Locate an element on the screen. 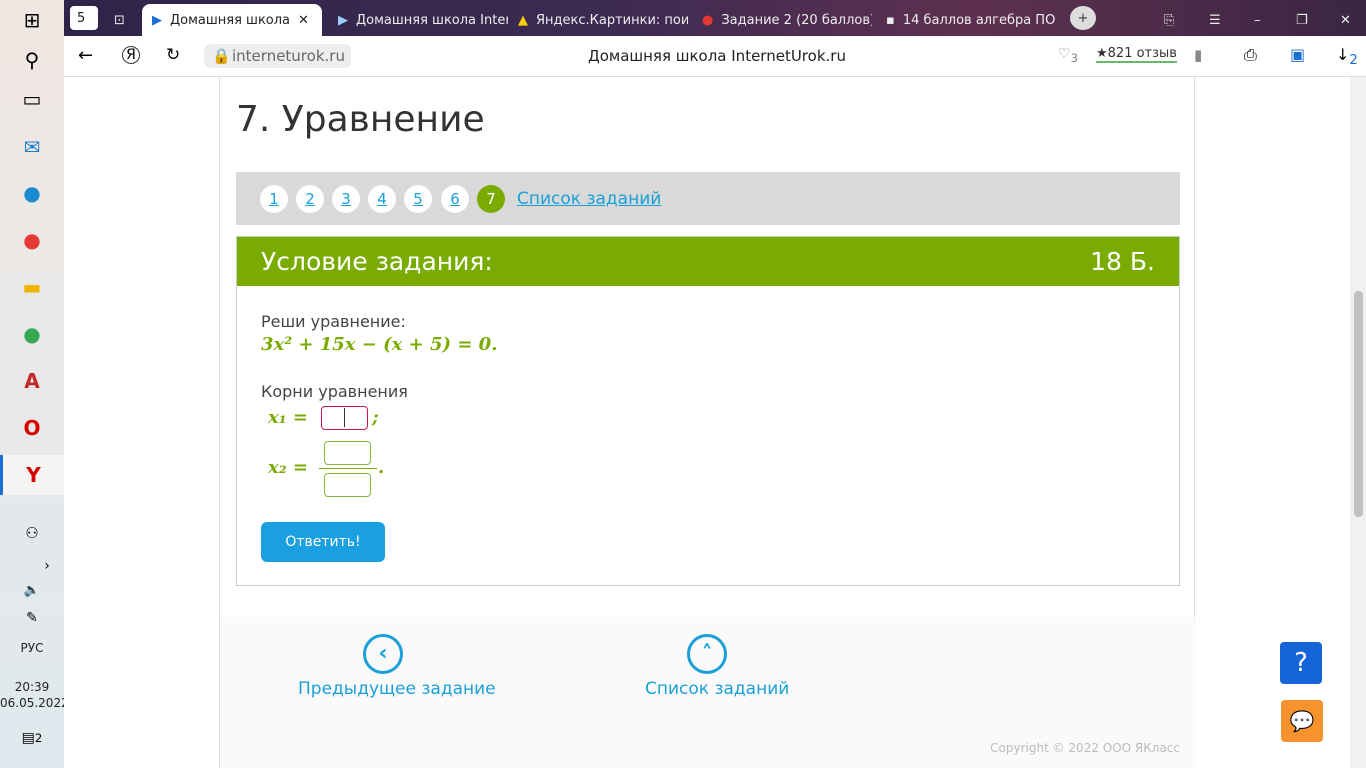  text-cursor is located at coordinates (344, 417).